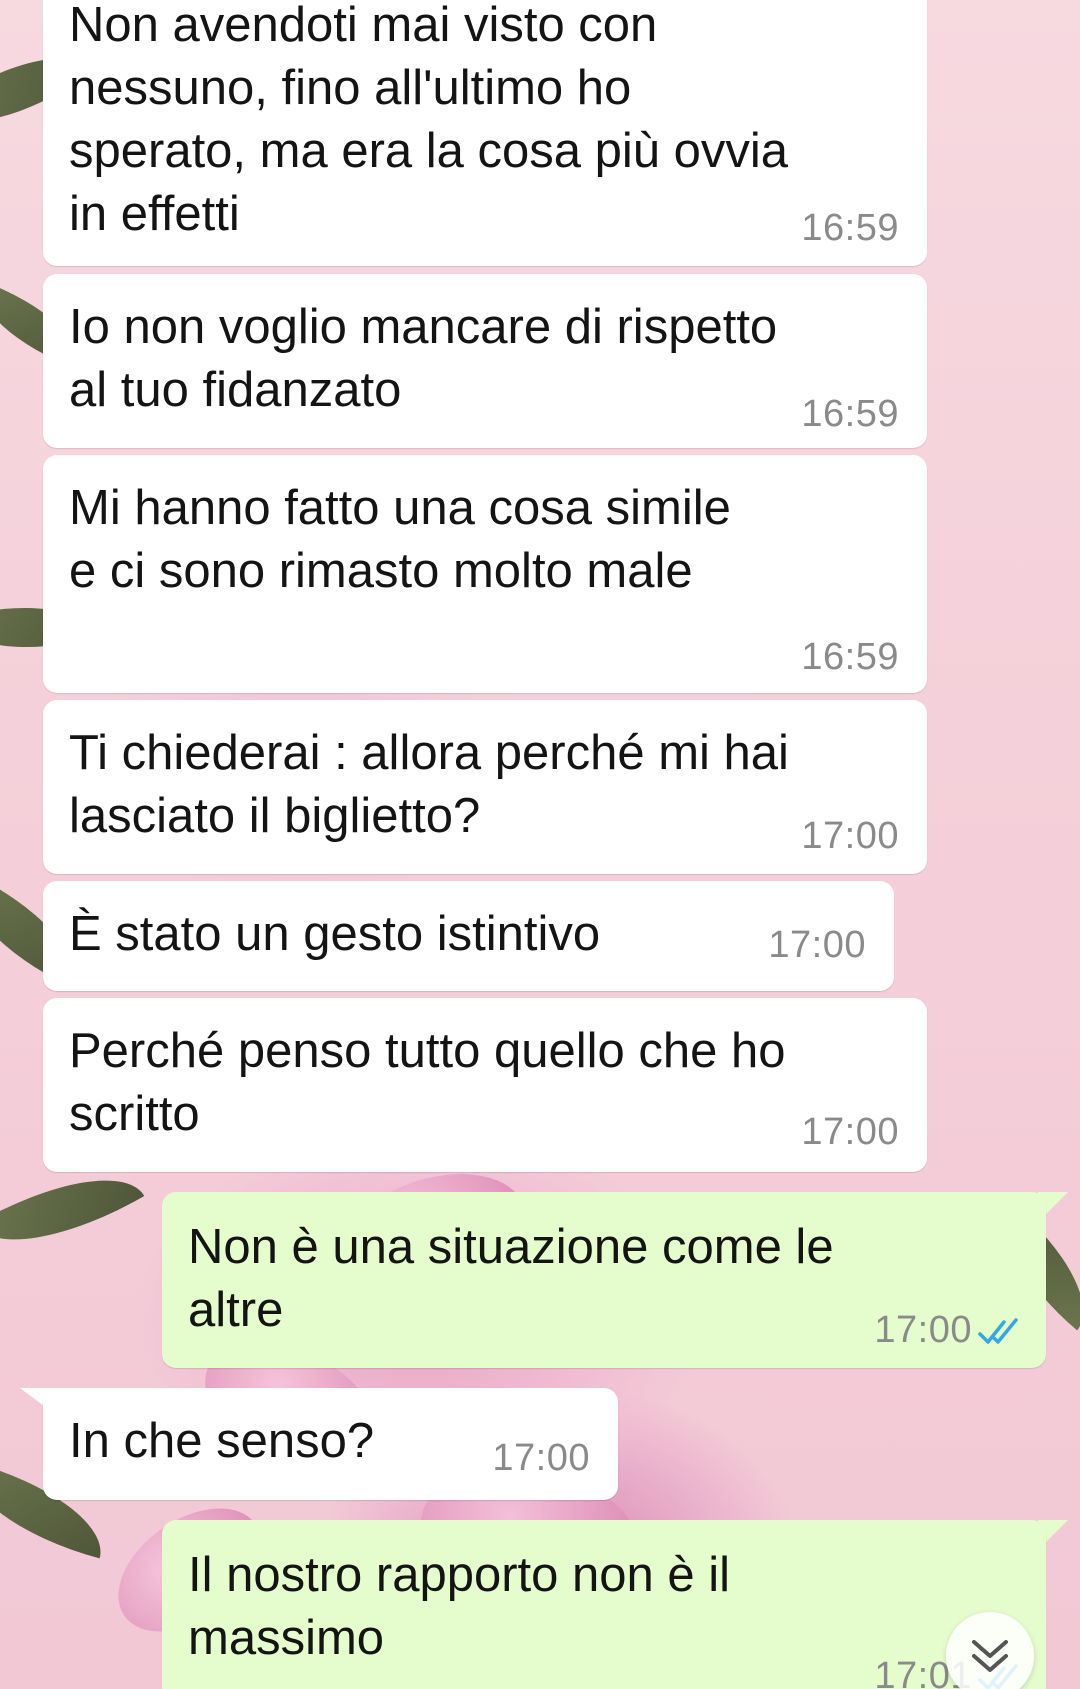  What do you see at coordinates (222, 1441) in the screenshot?
I see `message-text: In che senso?` at bounding box center [222, 1441].